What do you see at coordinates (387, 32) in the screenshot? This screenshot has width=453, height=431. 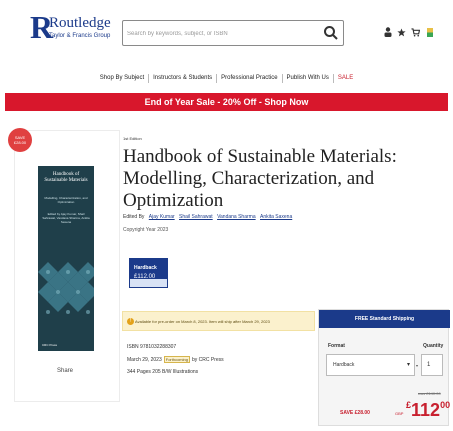 I see `user-icon` at bounding box center [387, 32].